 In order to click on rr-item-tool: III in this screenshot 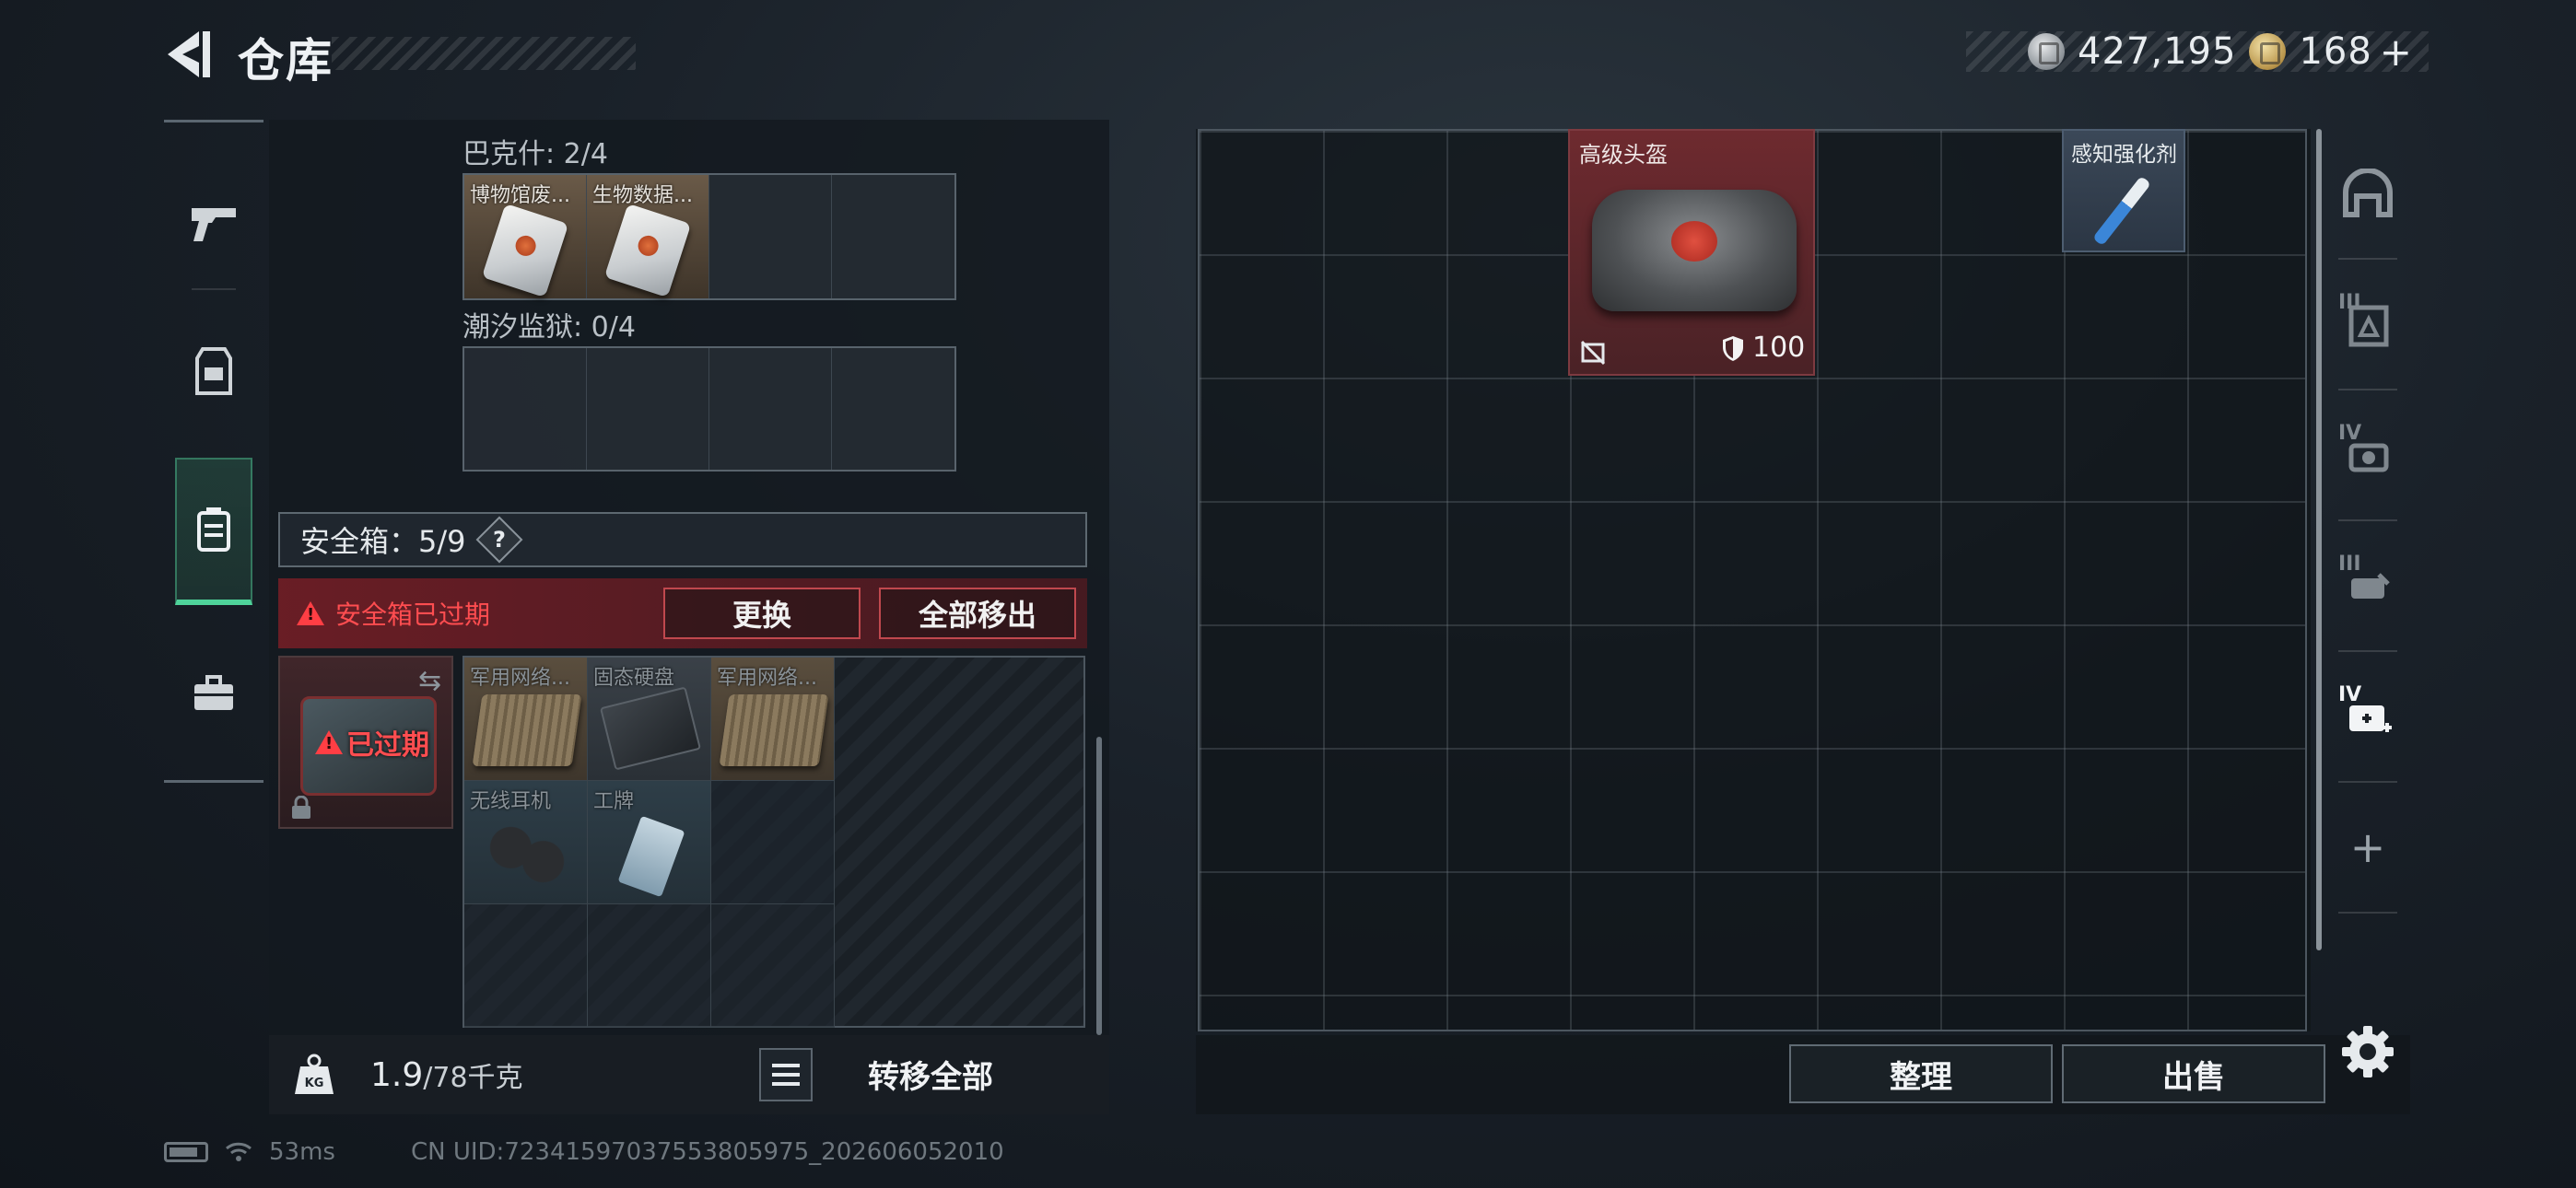, I will do `click(2367, 585)`.